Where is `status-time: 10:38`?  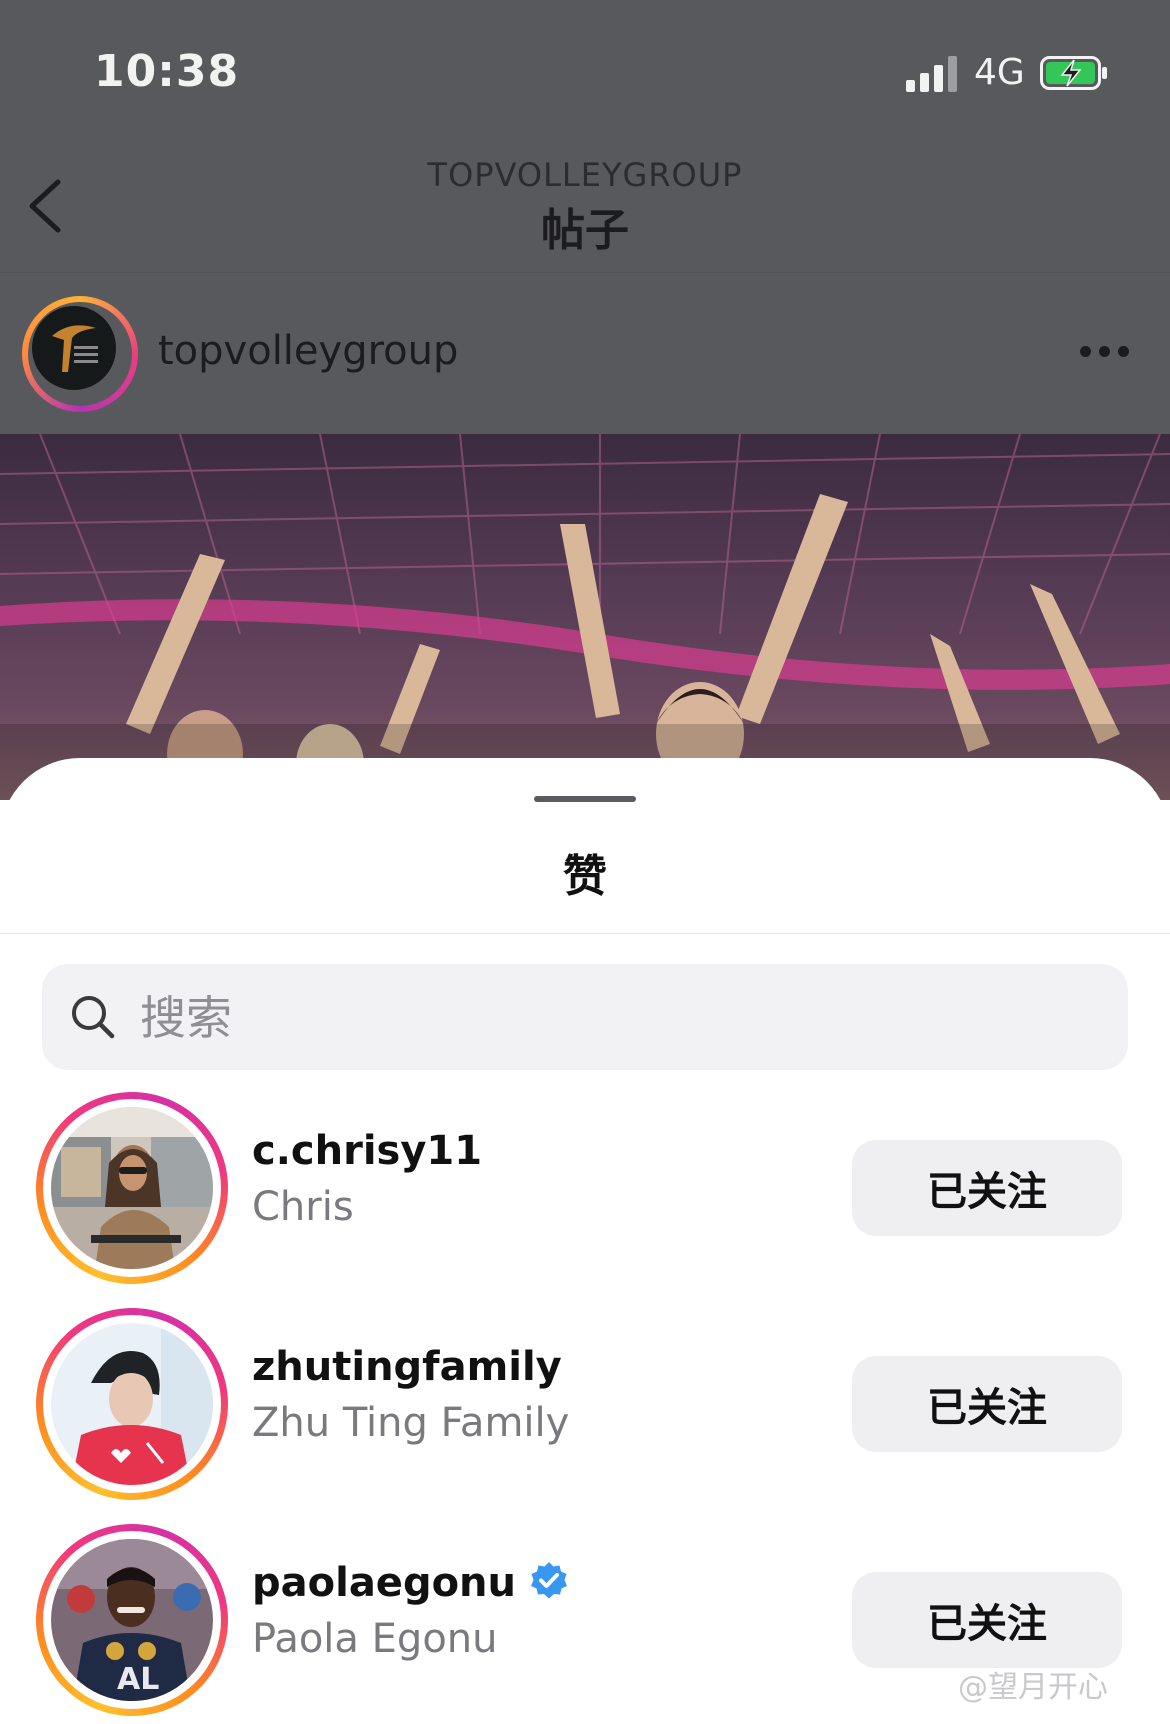
status-time: 10:38 is located at coordinates (167, 71).